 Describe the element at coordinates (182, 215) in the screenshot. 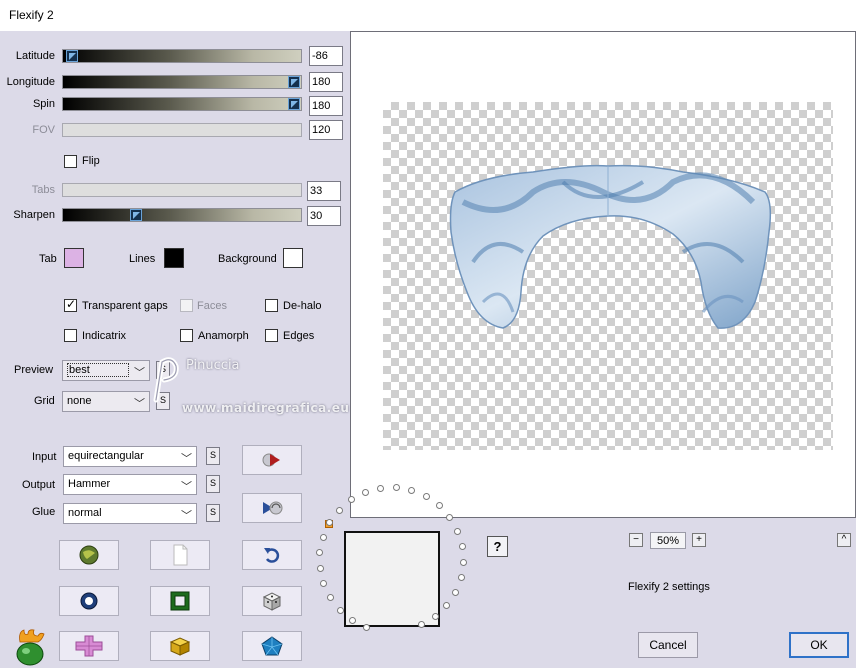

I see `sharpen-slider` at that location.